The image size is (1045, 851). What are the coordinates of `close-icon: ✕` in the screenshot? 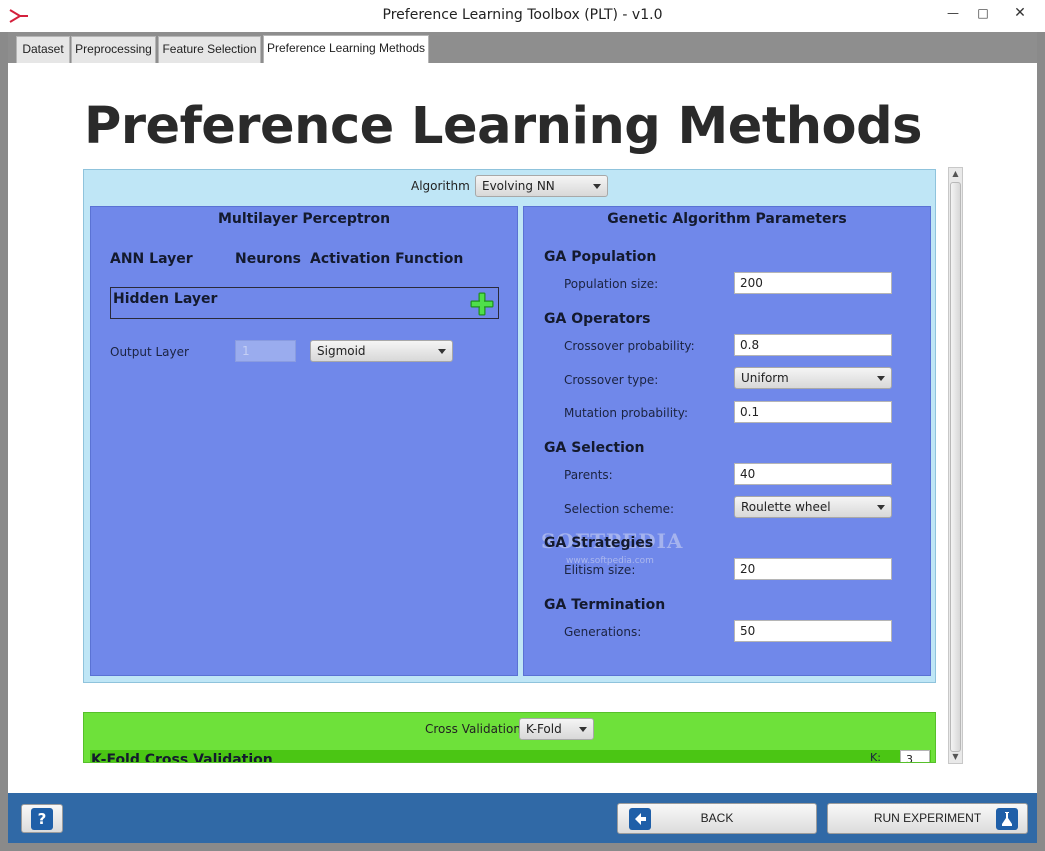 It's located at (1020, 13).